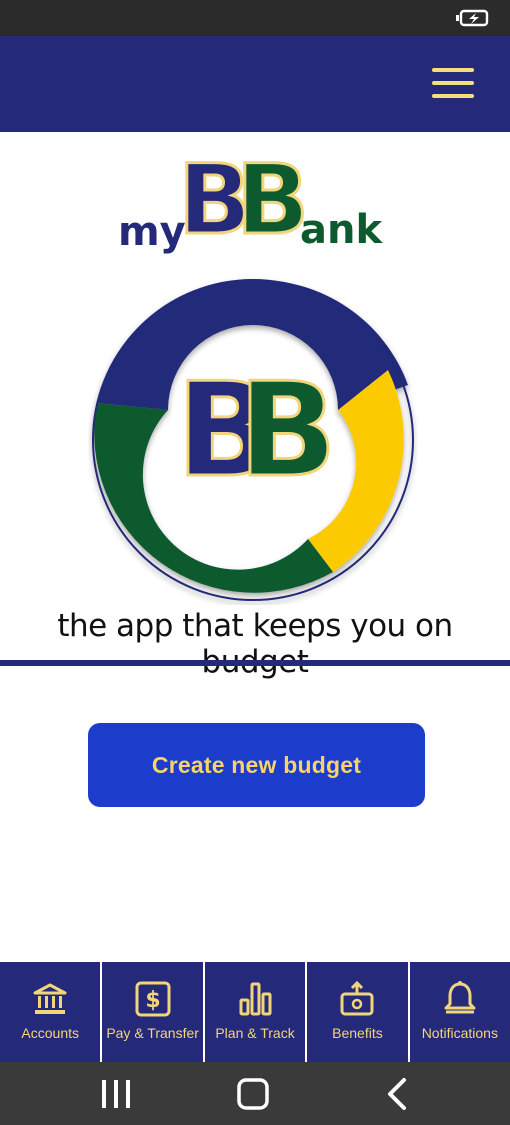 This screenshot has width=510, height=1125. Describe the element at coordinates (50, 1033) in the screenshot. I see `nav-label: Accounts` at that location.